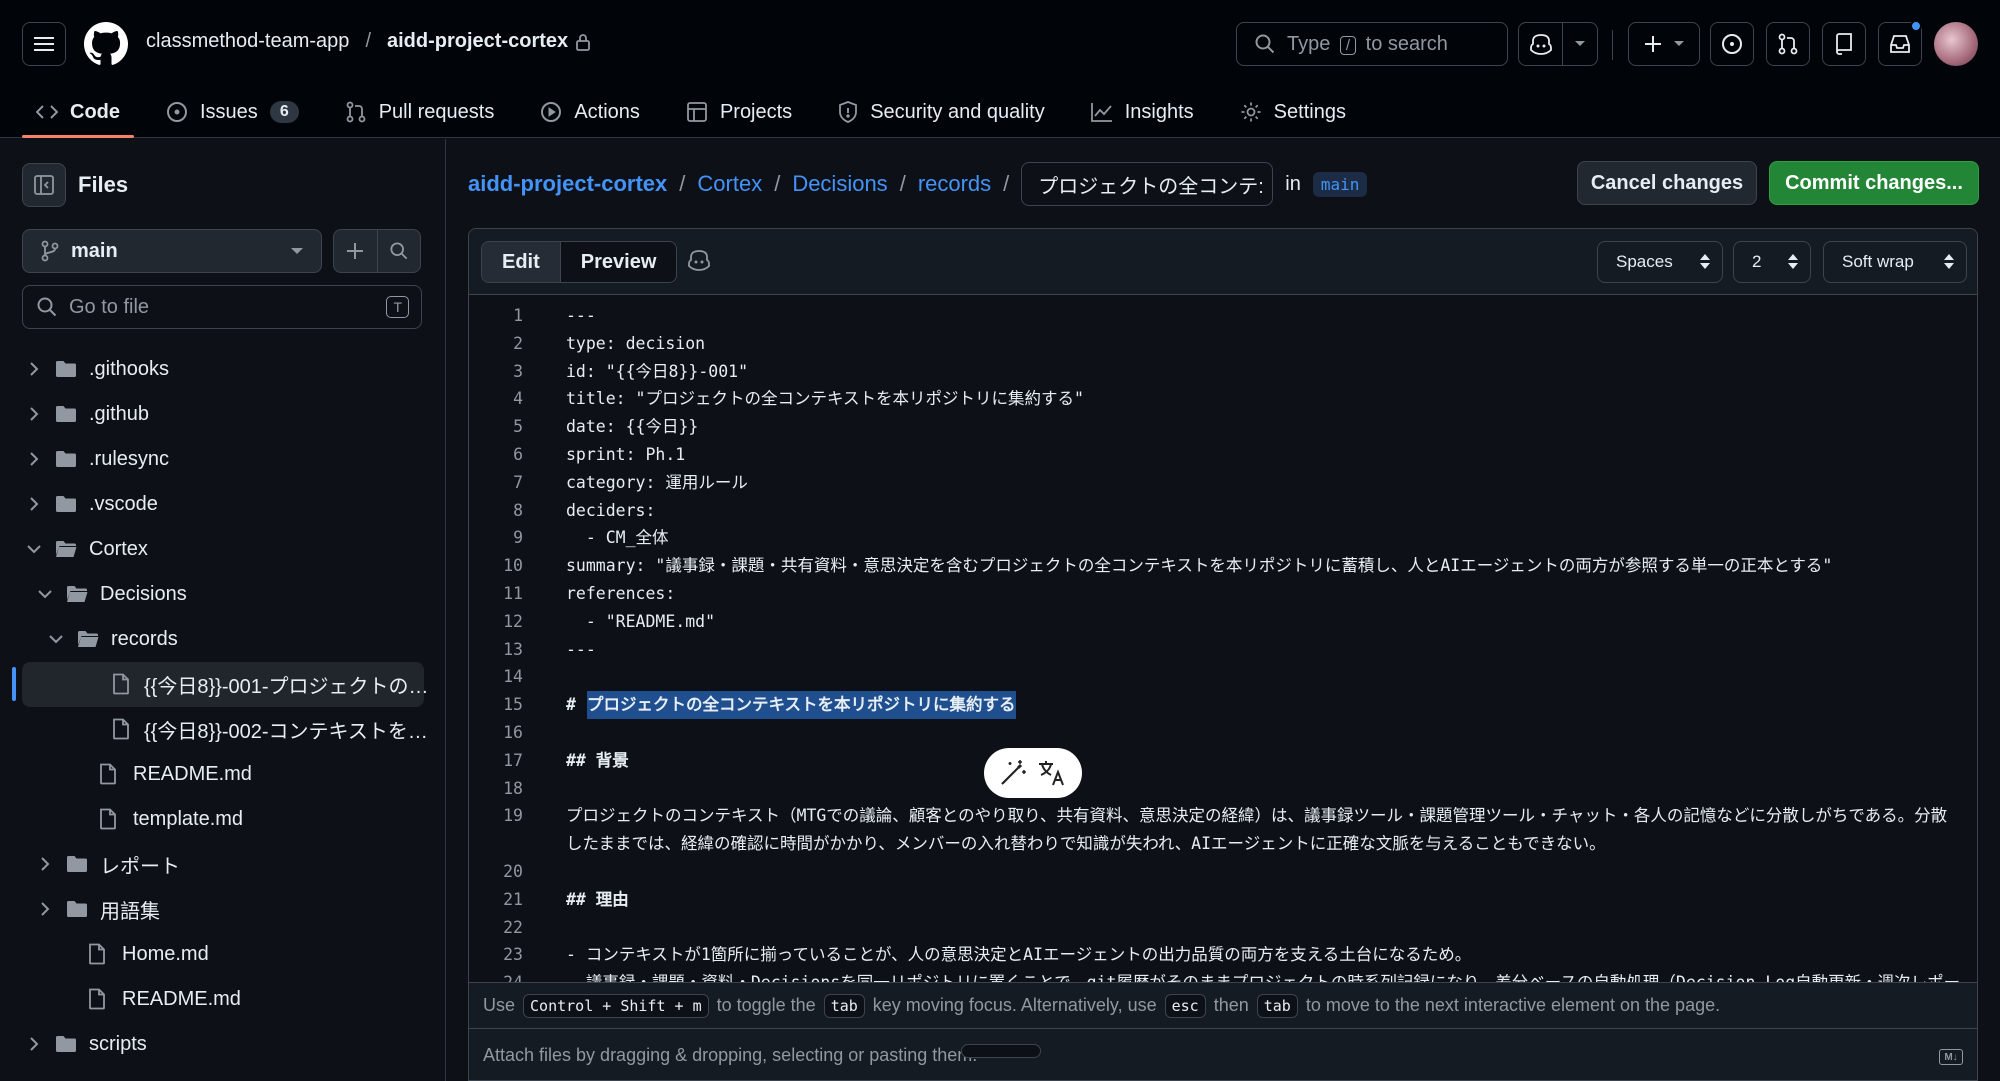  Describe the element at coordinates (699, 262) in the screenshot. I see `copilot-icon` at that location.